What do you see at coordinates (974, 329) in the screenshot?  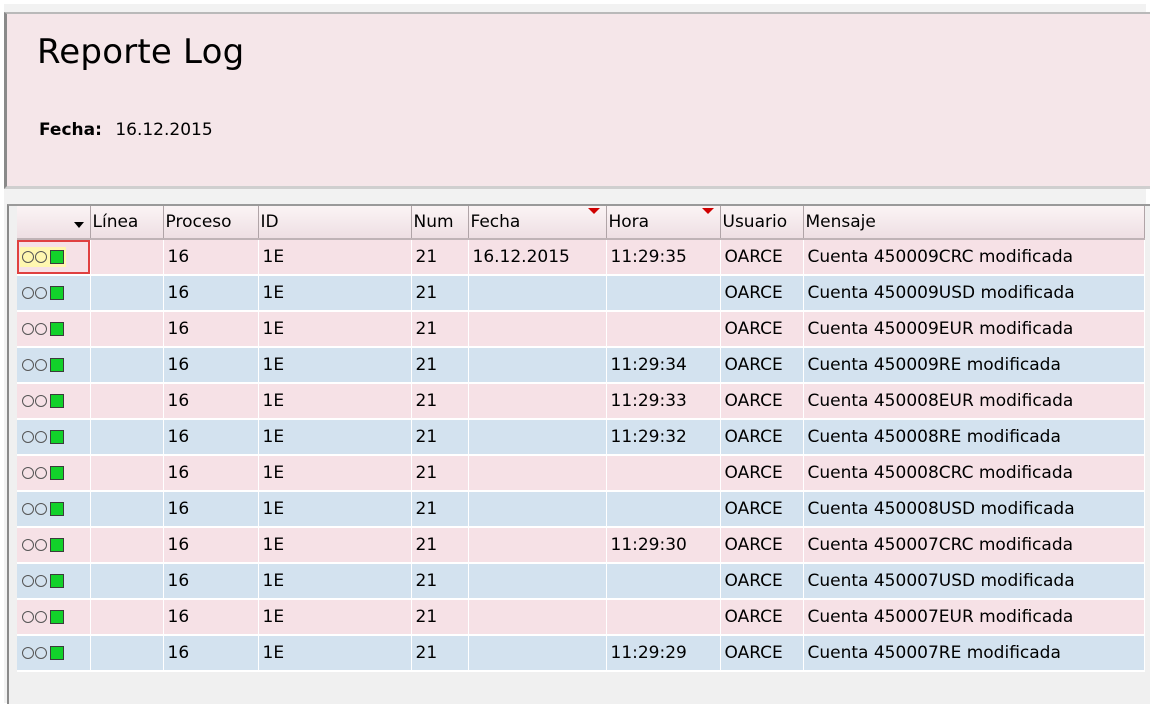 I see `cell-mensaje: Cuenta 450009EUR modificada` at bounding box center [974, 329].